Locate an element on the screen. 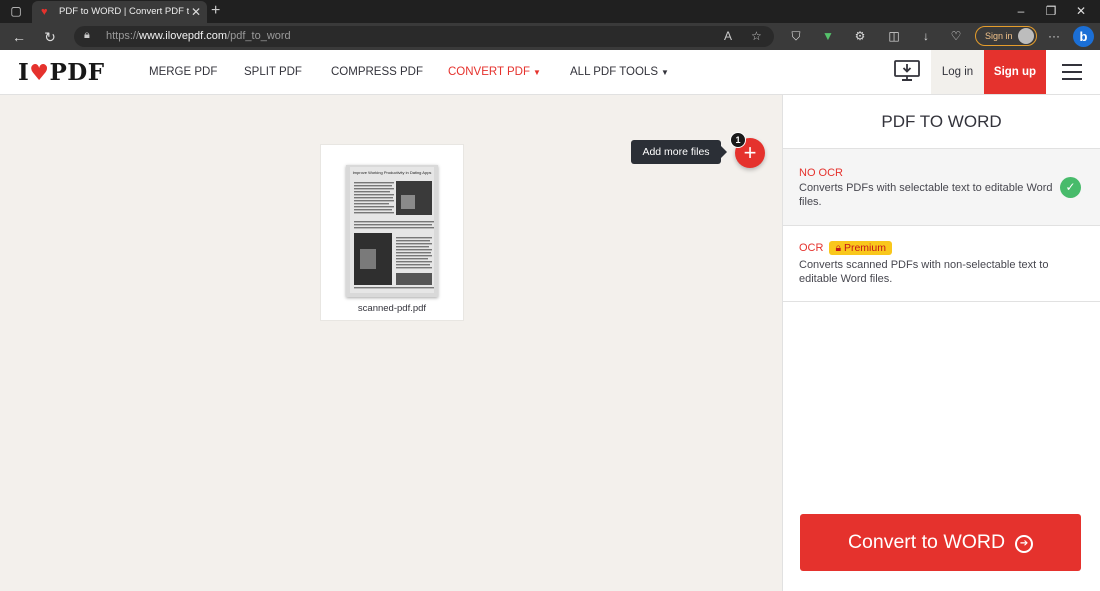 This screenshot has height=591, width=1100. file-name: scanned-pdf.pdf is located at coordinates (392, 308).